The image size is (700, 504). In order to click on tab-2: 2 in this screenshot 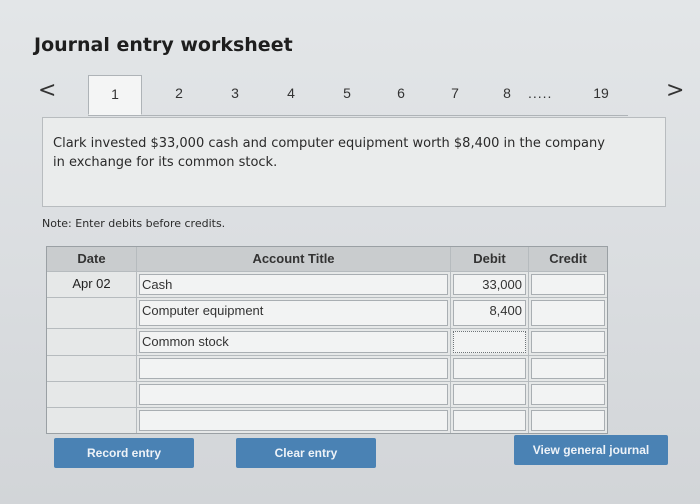, I will do `click(179, 95)`.